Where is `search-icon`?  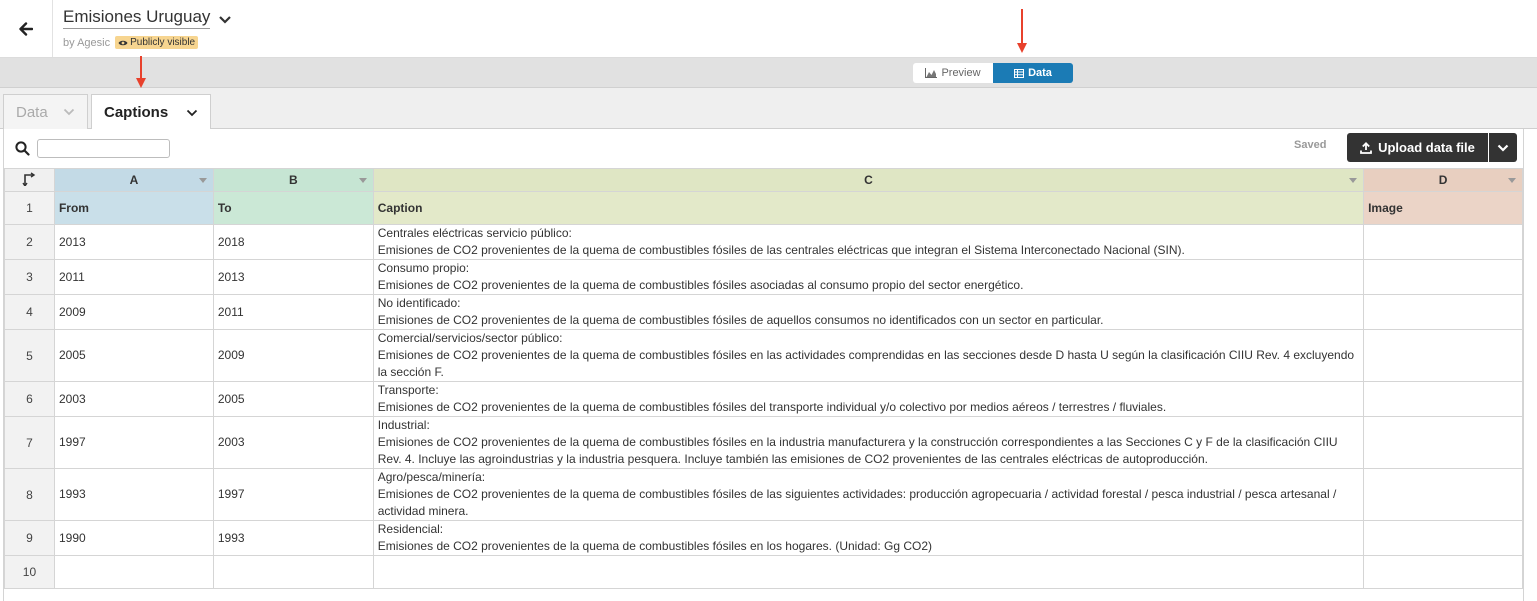 search-icon is located at coordinates (22, 148).